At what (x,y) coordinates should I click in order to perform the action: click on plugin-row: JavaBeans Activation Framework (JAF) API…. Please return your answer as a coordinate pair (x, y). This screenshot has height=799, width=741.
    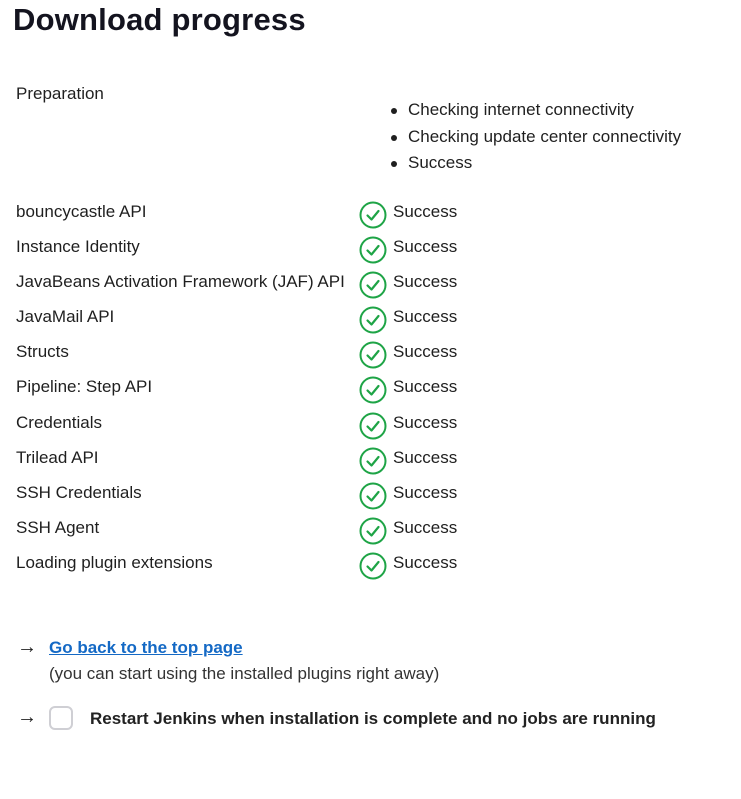
    Looking at the image, I should click on (366, 287).